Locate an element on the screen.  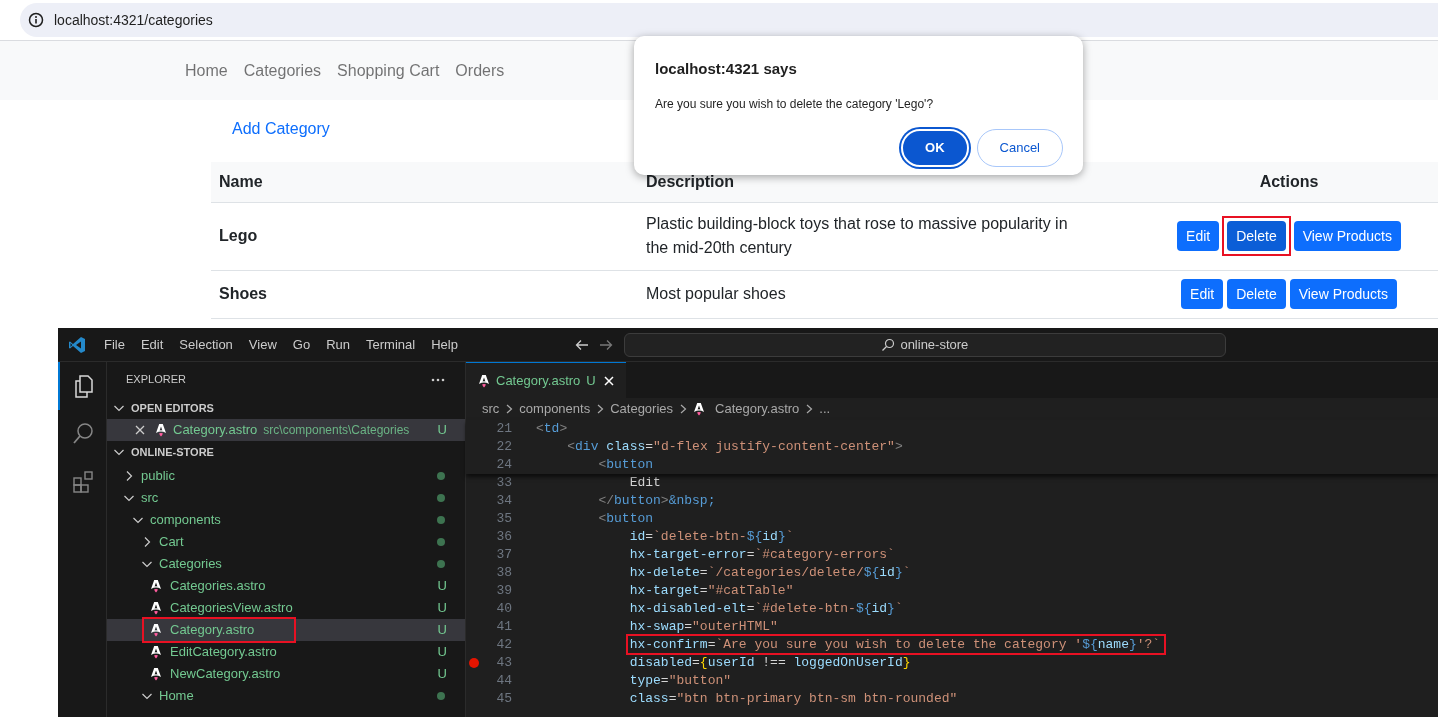
line-number: 36 is located at coordinates (503, 537).